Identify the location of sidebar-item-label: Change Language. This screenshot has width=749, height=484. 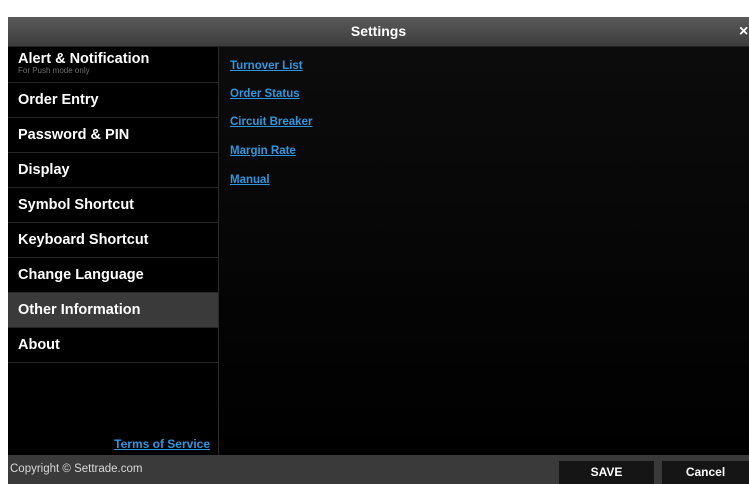
(81, 275).